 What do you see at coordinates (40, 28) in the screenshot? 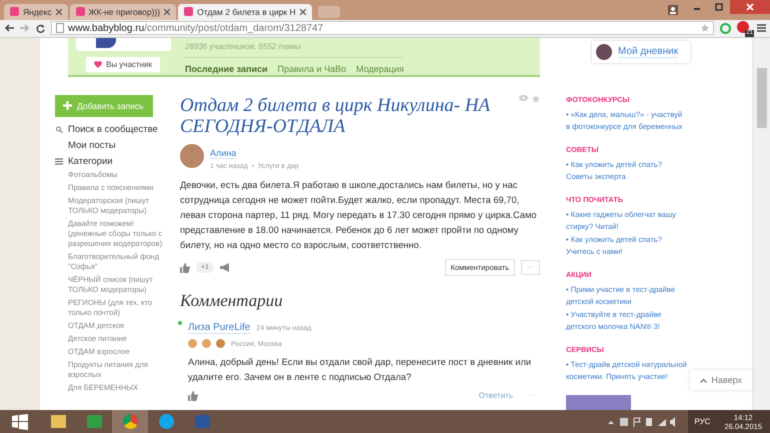
I see `reload-icon` at bounding box center [40, 28].